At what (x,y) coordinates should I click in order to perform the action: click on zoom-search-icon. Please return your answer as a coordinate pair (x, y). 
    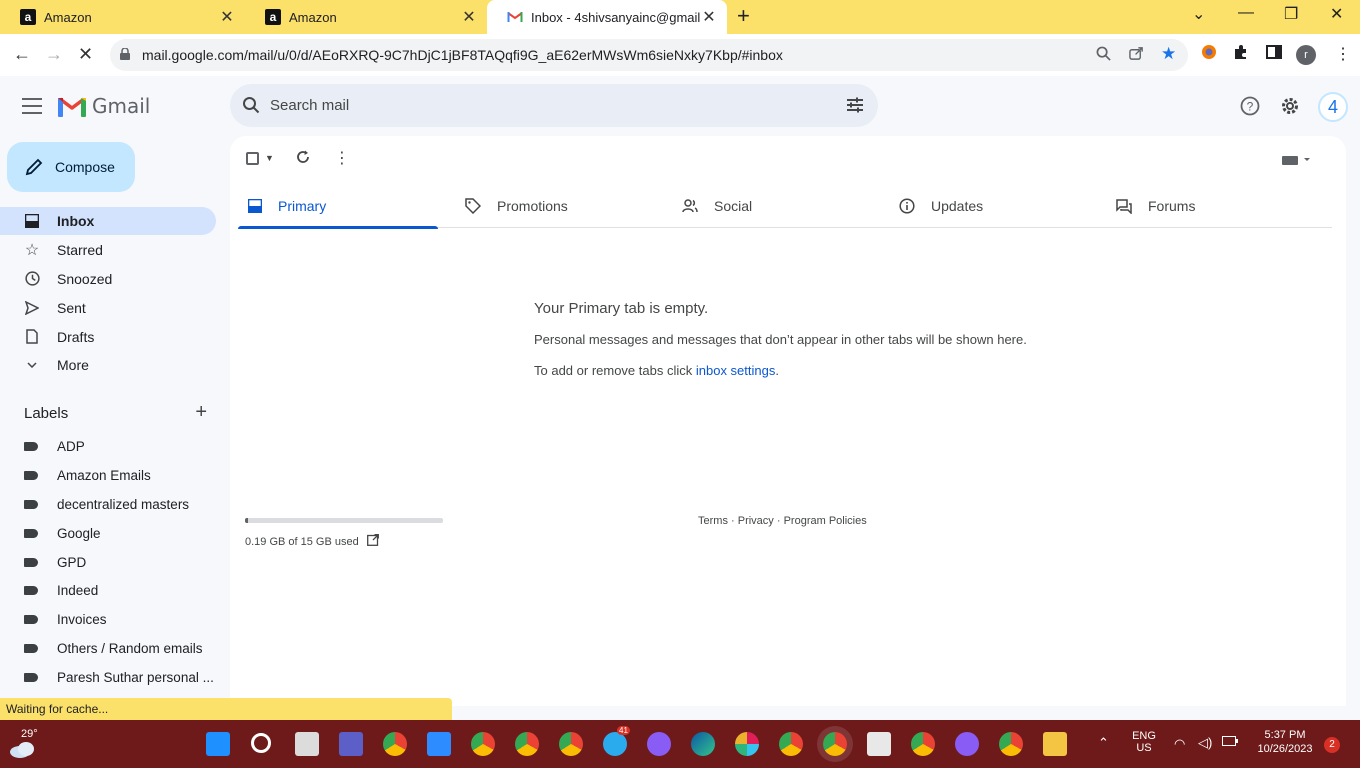
    Looking at the image, I should click on (1103, 55).